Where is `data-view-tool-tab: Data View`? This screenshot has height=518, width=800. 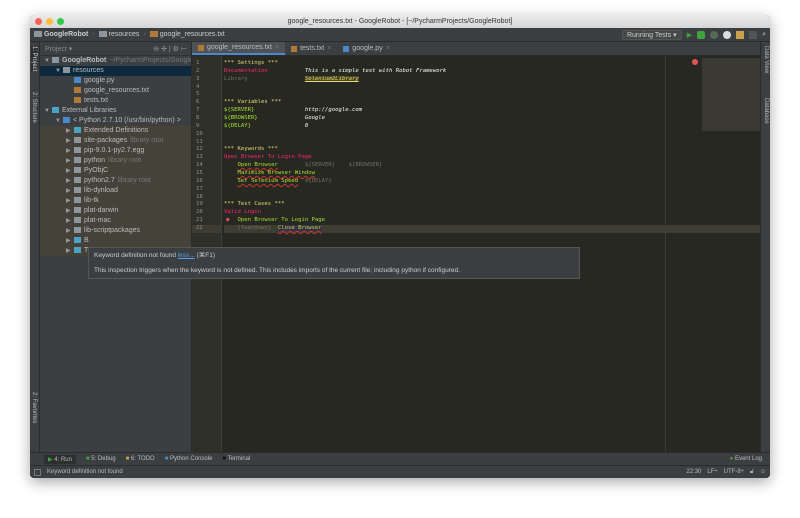
data-view-tool-tab: Data View is located at coordinates (766, 59).